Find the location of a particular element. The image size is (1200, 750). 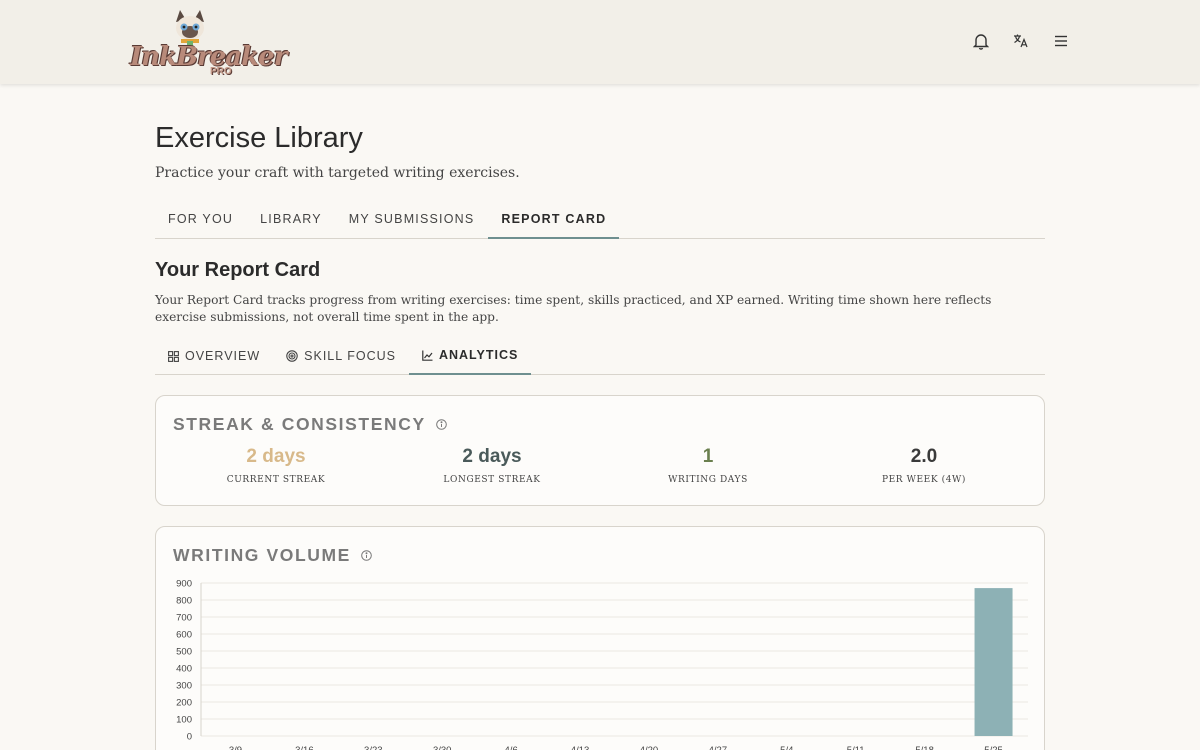

subtab-analytics-label: ANALYTICS is located at coordinates (478, 354).